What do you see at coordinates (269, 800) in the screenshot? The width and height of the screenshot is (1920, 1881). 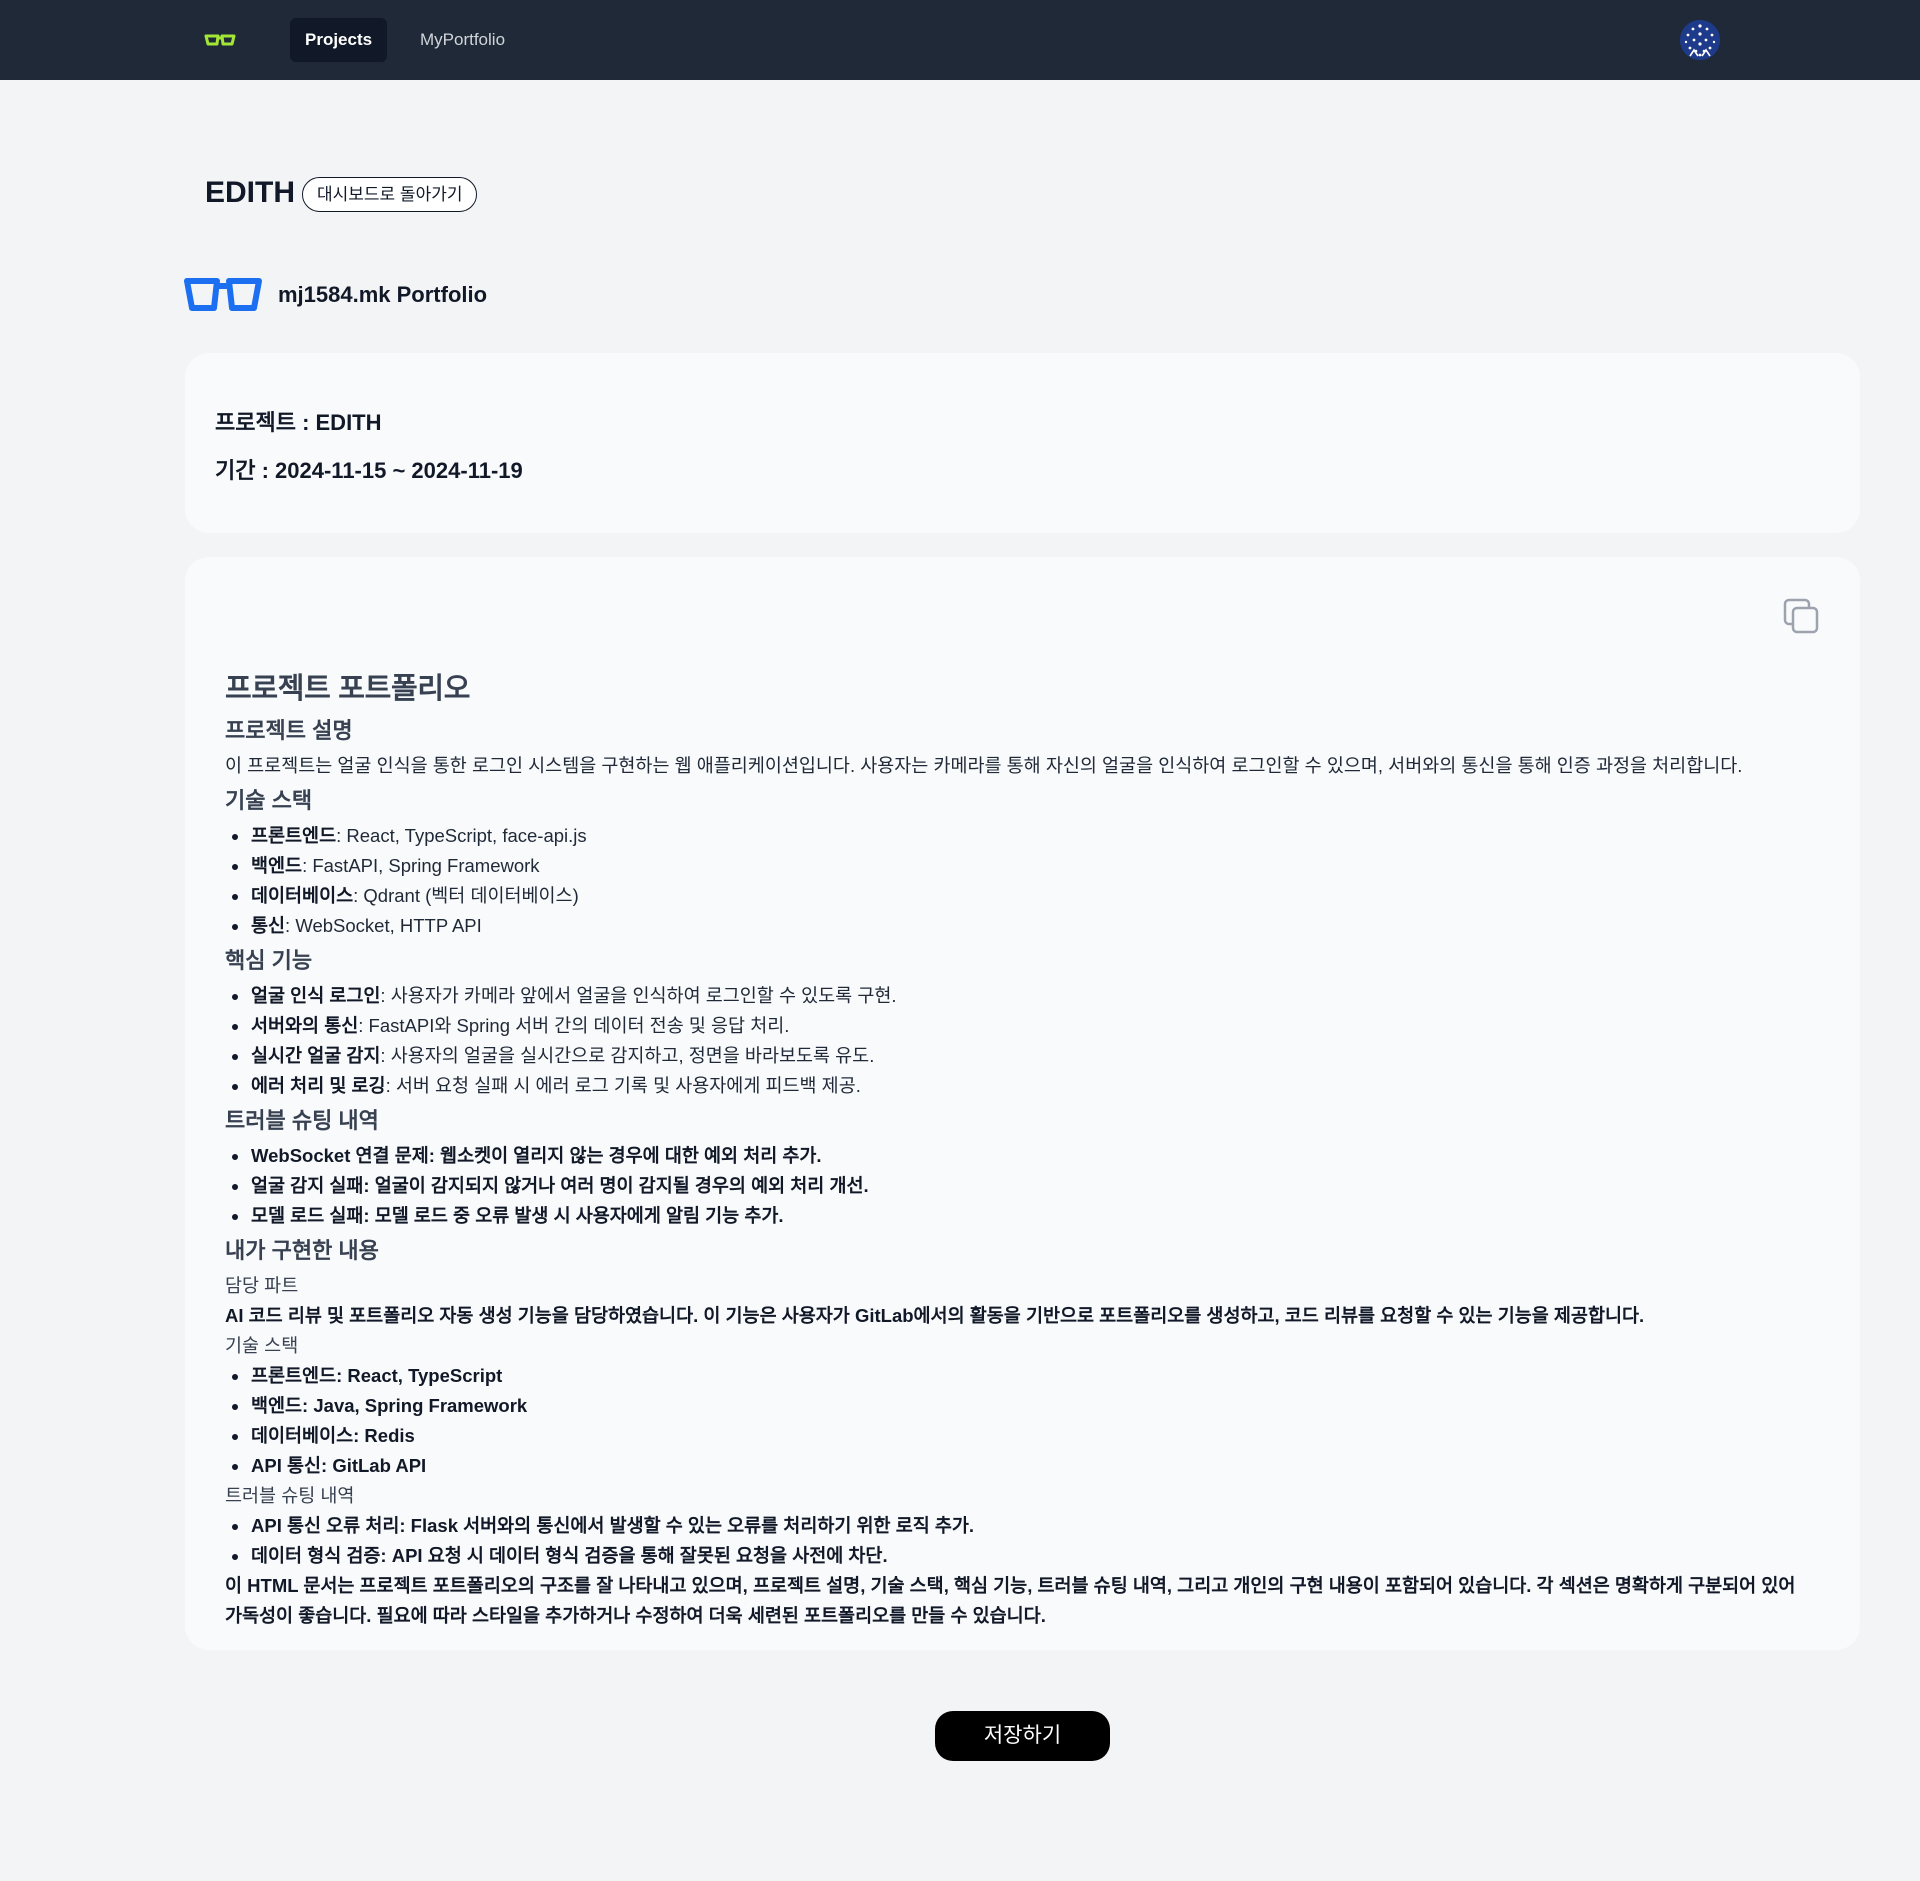 I see `stack-heading: 기술 스택` at bounding box center [269, 800].